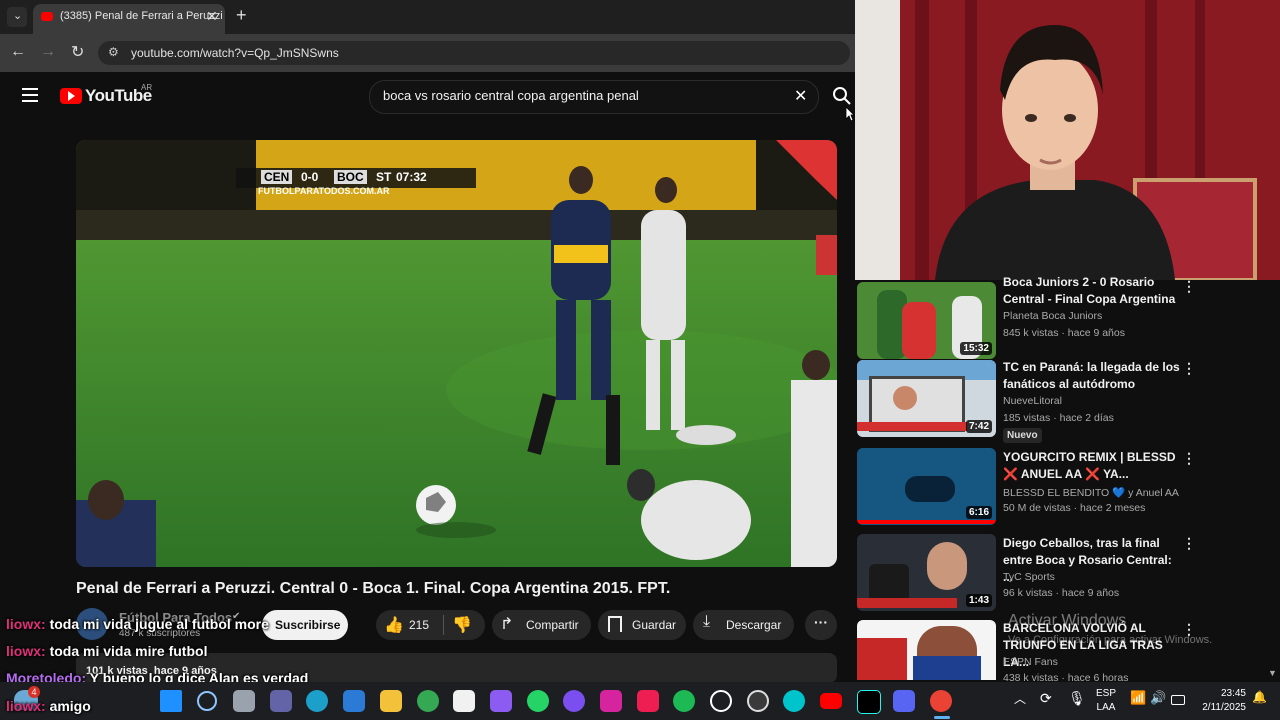 The width and height of the screenshot is (1280, 720). Describe the element at coordinates (277, 177) in the screenshot. I see `scoreboard-team1: CEN` at that location.